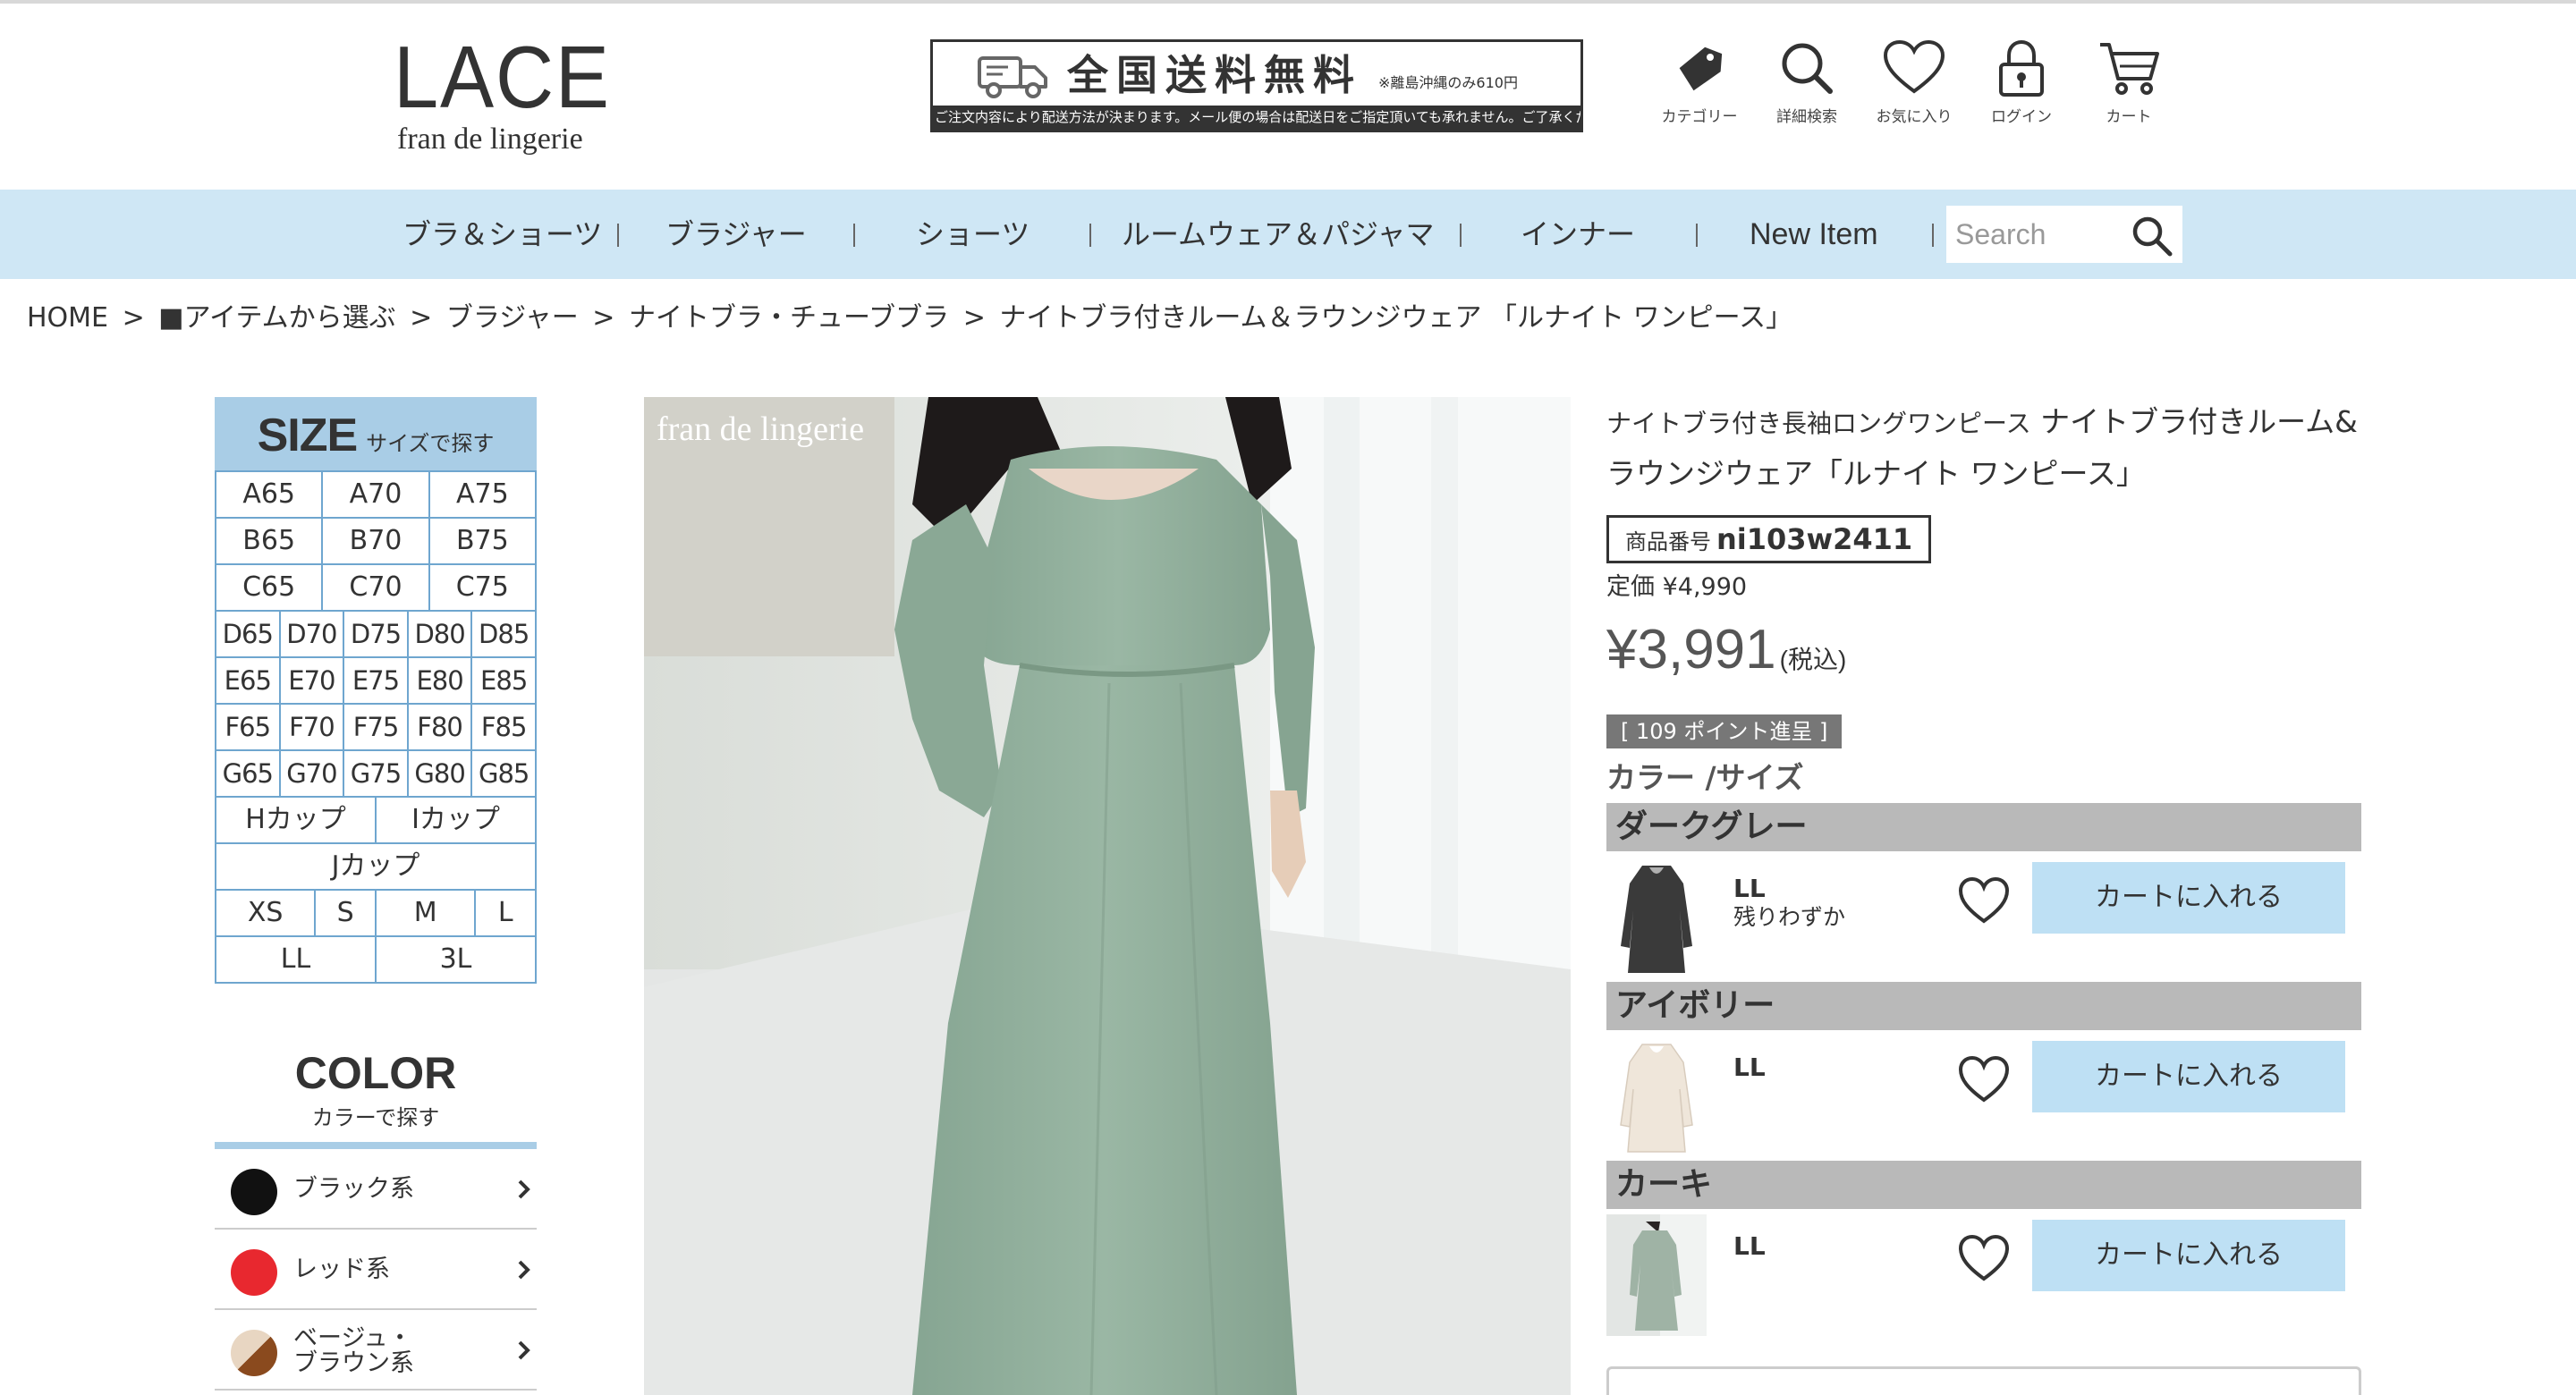  What do you see at coordinates (375, 680) in the screenshot?
I see `size-option: E75` at bounding box center [375, 680].